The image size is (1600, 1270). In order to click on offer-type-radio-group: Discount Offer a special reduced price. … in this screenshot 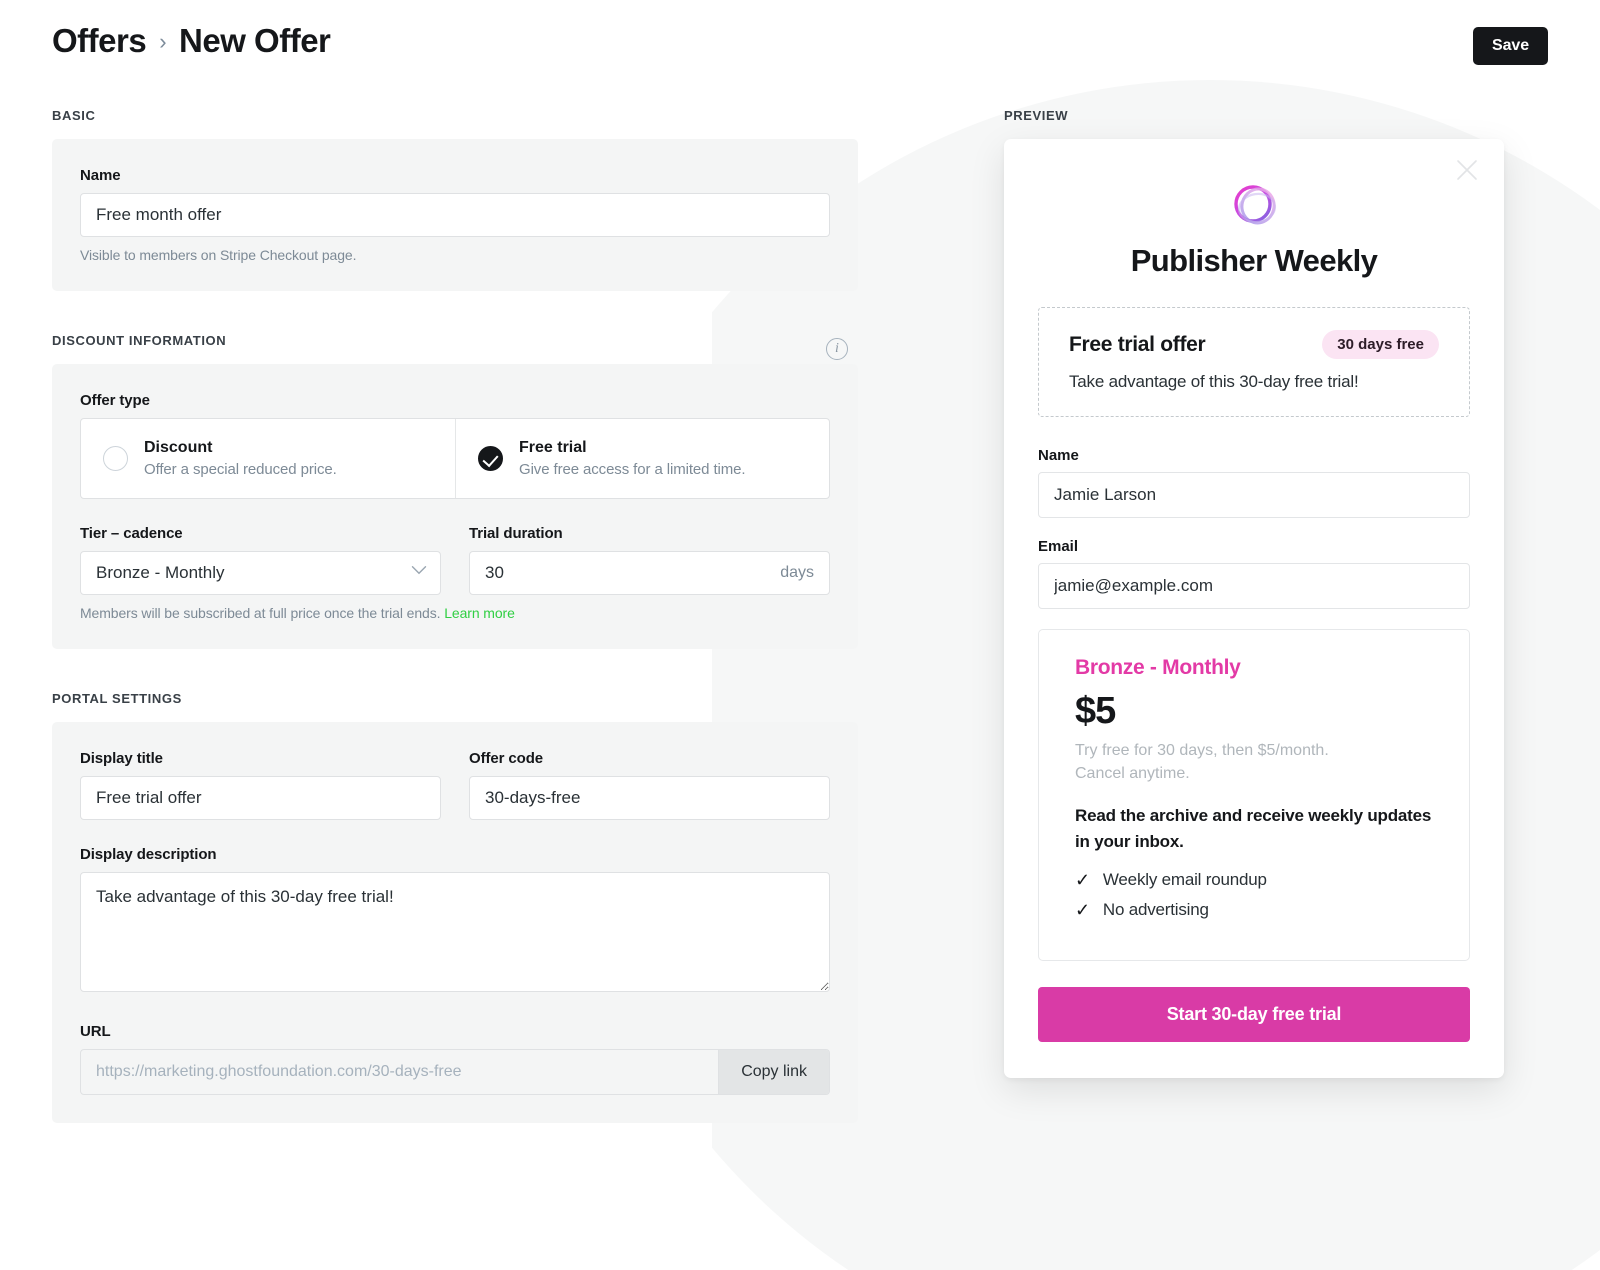, I will do `click(455, 458)`.